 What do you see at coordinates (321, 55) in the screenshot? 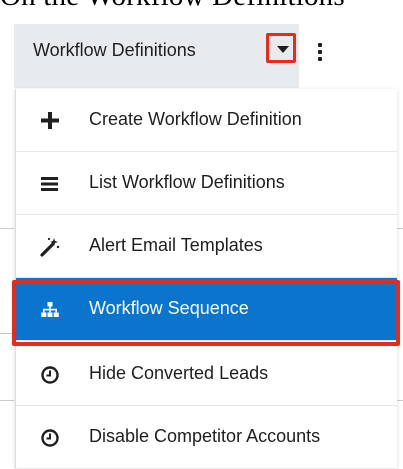
I see `kebab-vertical-icon` at bounding box center [321, 55].